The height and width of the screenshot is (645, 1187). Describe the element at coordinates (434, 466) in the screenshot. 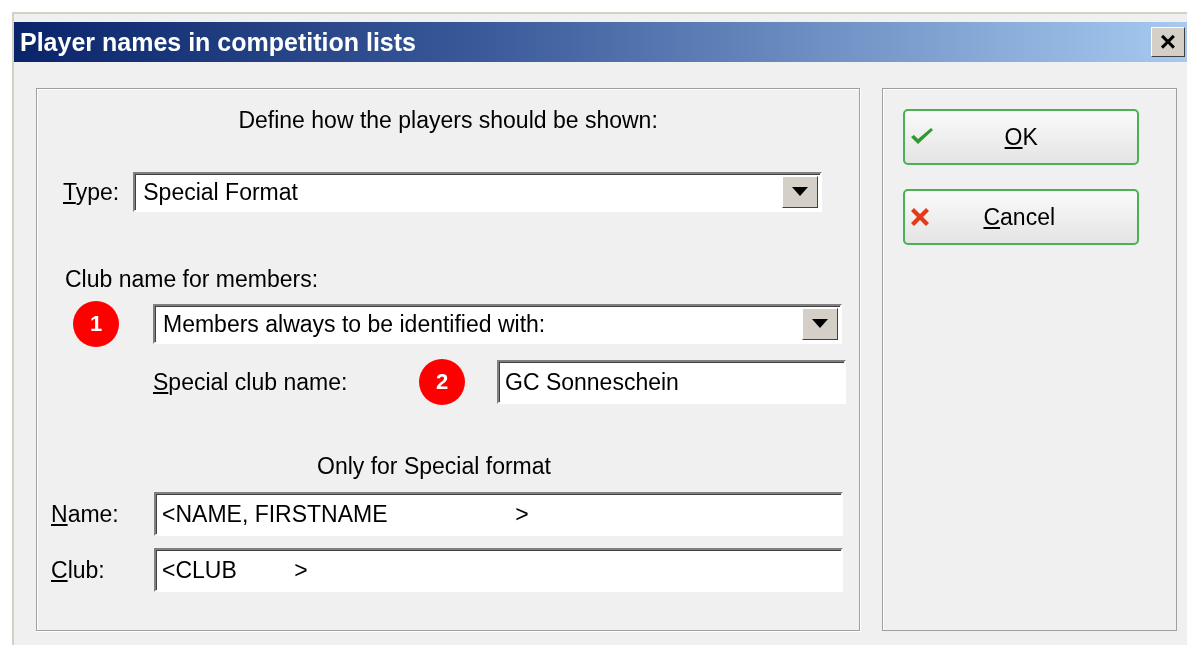

I see `section-label: Only for Special format` at that location.